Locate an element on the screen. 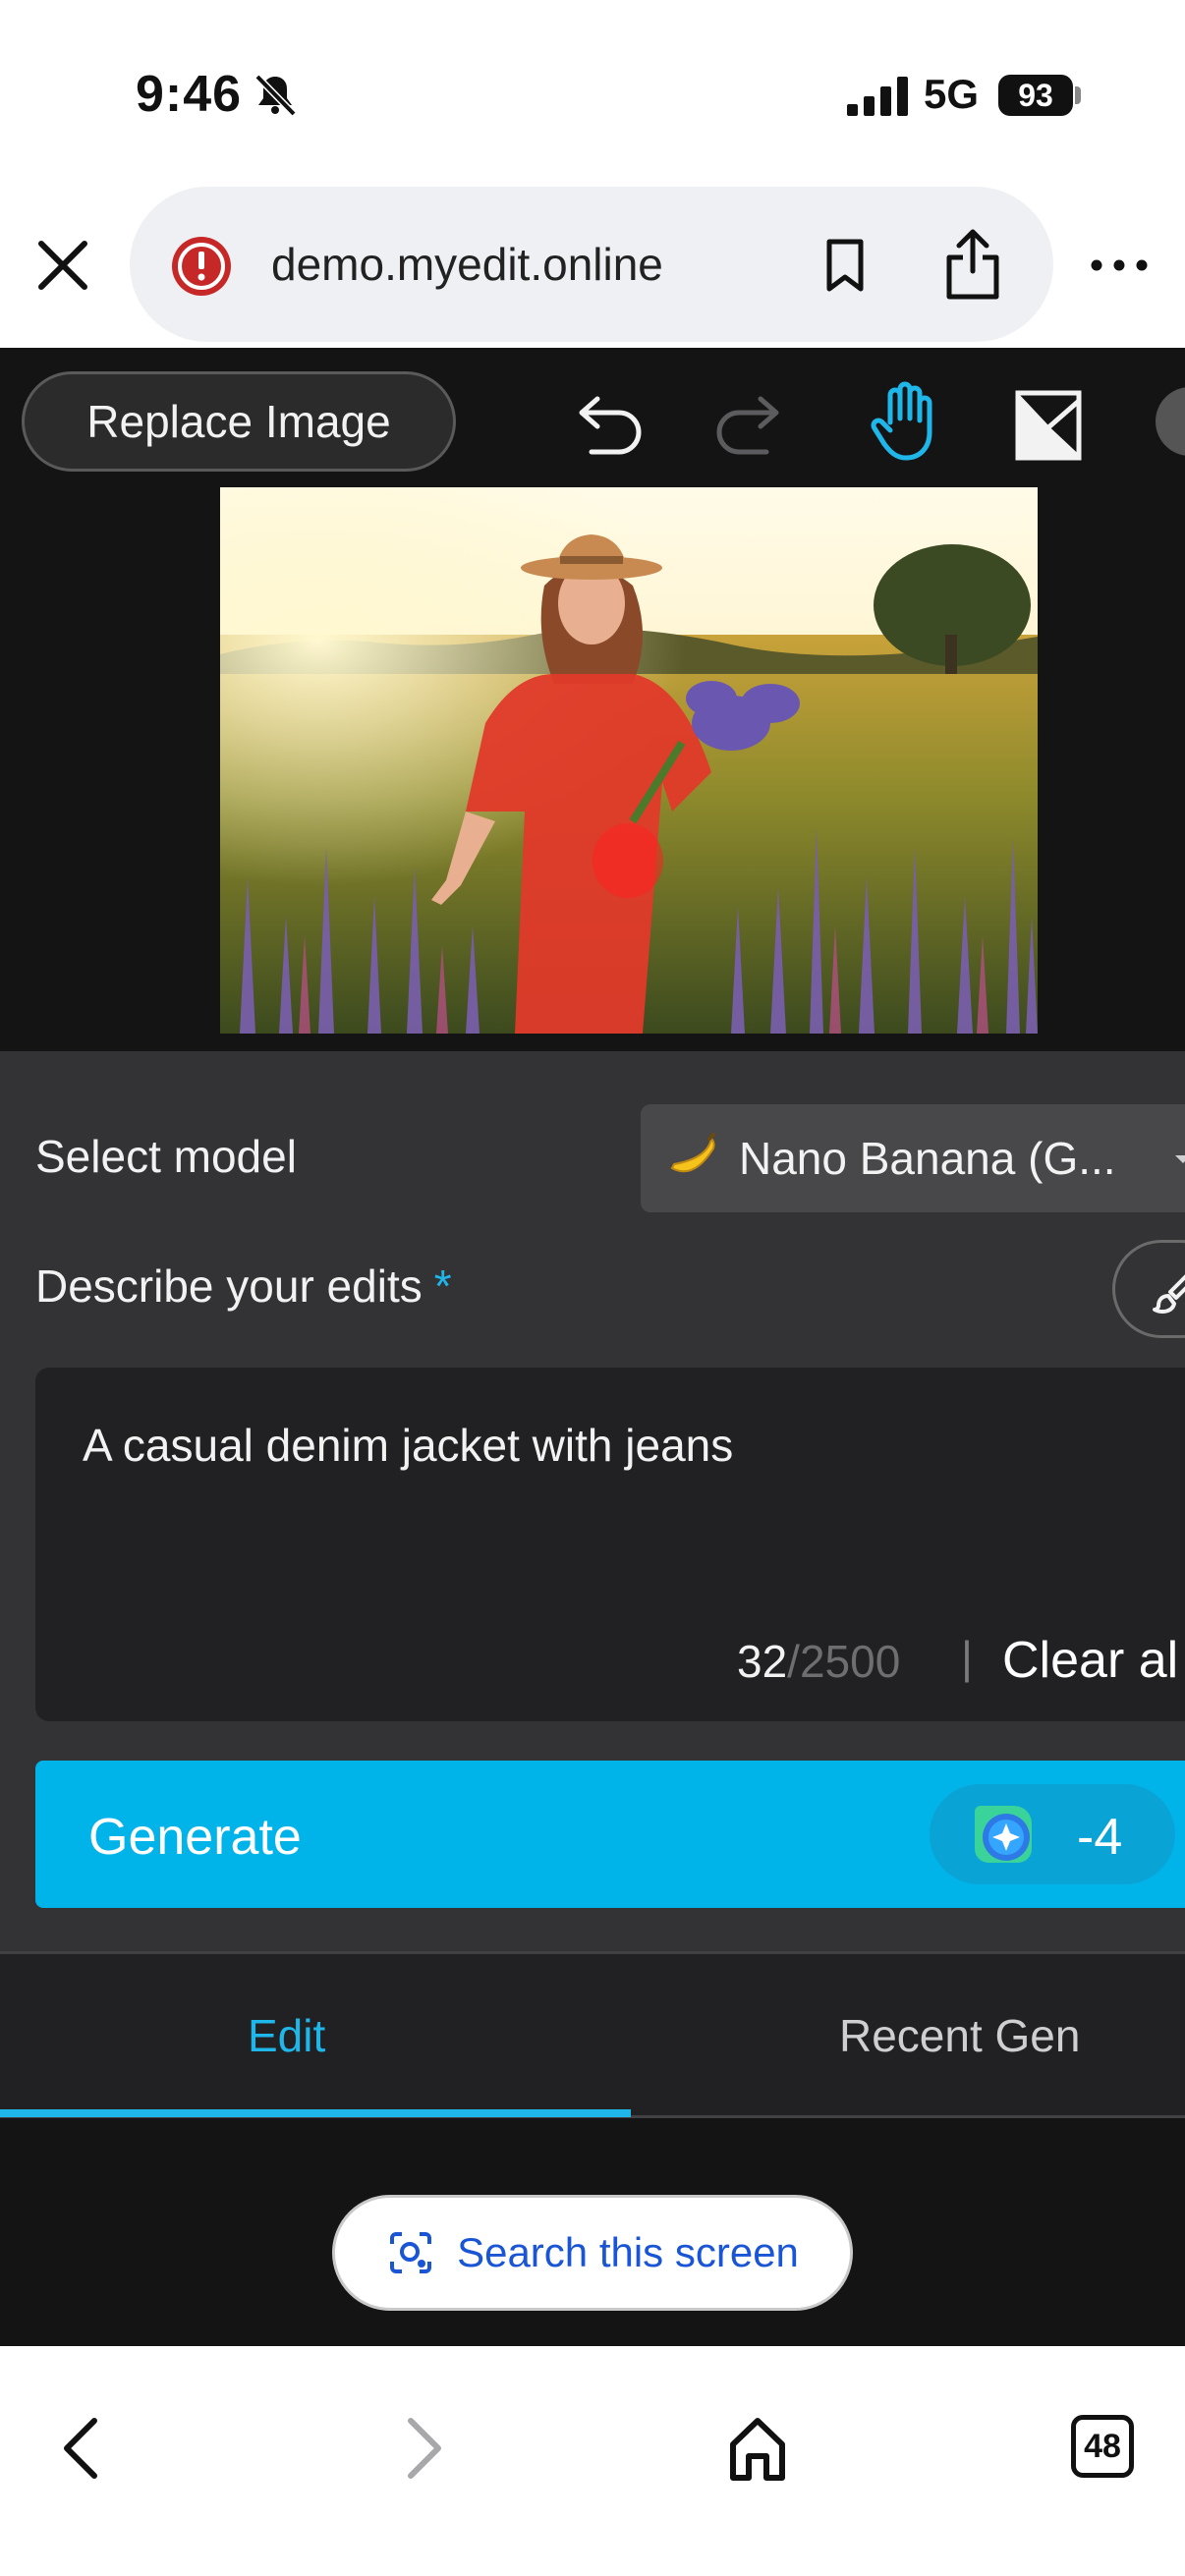 Image resolution: width=1185 pixels, height=2576 pixels. generate-button: Generate -4 is located at coordinates (610, 1834).